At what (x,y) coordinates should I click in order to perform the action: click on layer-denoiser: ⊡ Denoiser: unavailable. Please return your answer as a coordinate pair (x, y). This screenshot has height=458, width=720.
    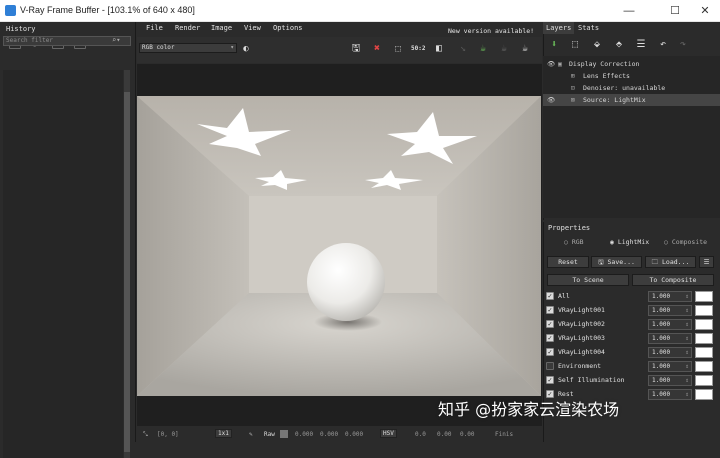
    Looking at the image, I should click on (631, 88).